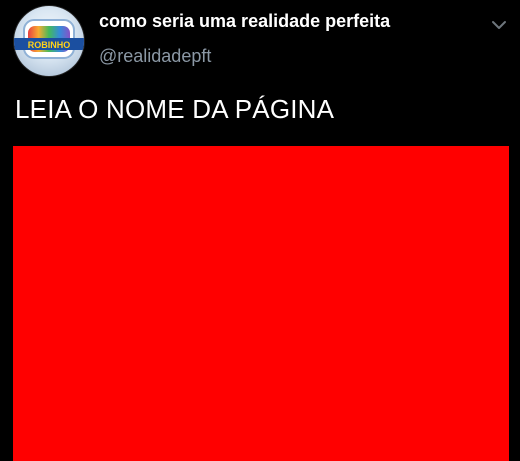  I want to click on chevron-down-icon, so click(499, 25).